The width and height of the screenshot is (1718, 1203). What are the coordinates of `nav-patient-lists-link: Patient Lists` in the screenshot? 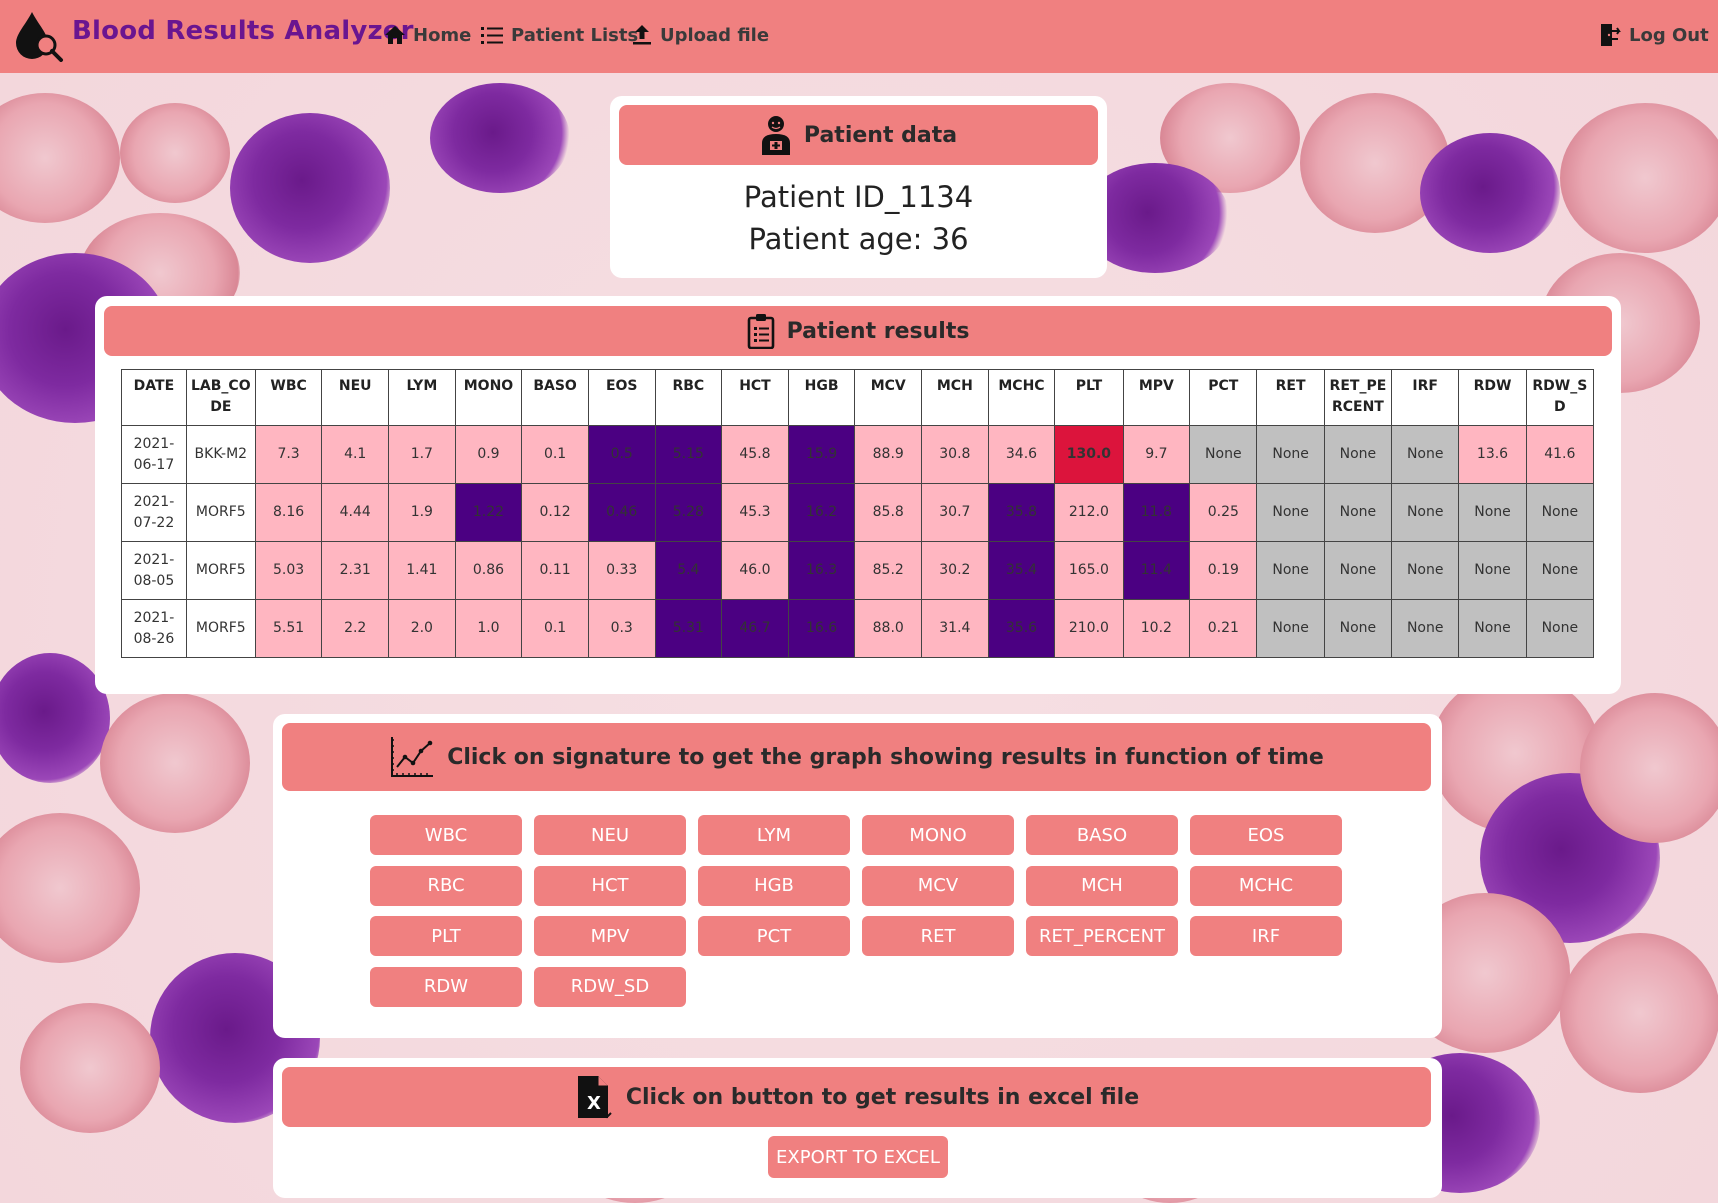 It's located at (559, 35).